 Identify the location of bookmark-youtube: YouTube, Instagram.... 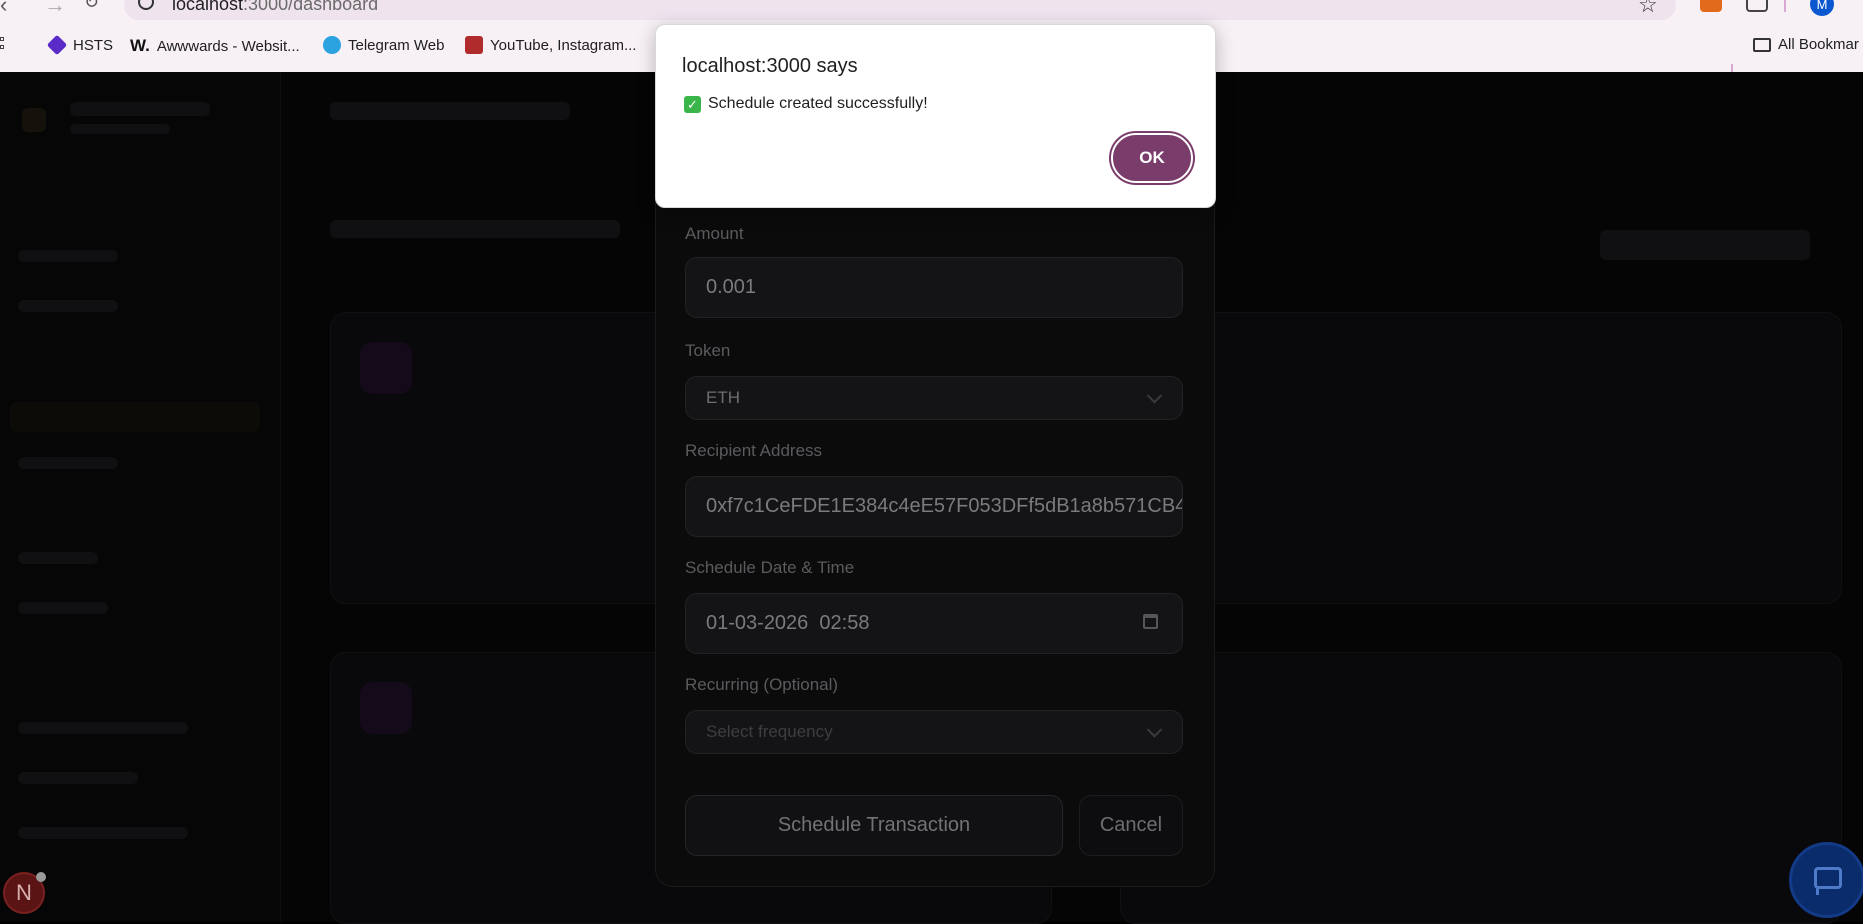
(550, 45).